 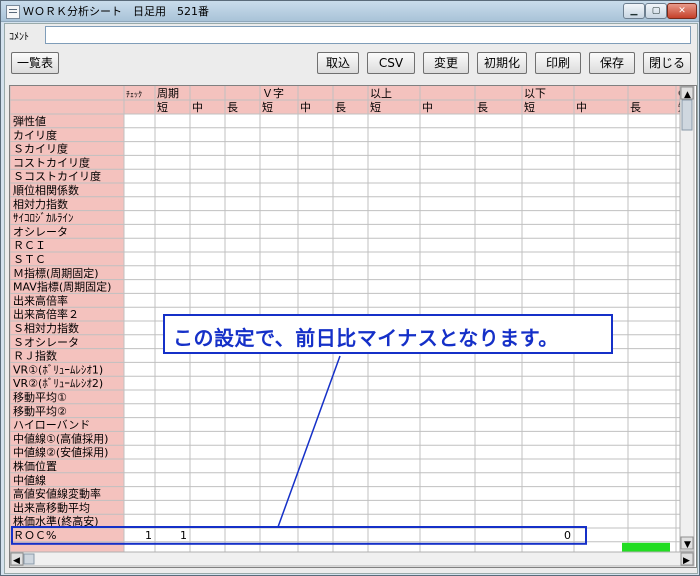 What do you see at coordinates (57, 176) in the screenshot?
I see `row-label: Ｓコストカイリ度` at bounding box center [57, 176].